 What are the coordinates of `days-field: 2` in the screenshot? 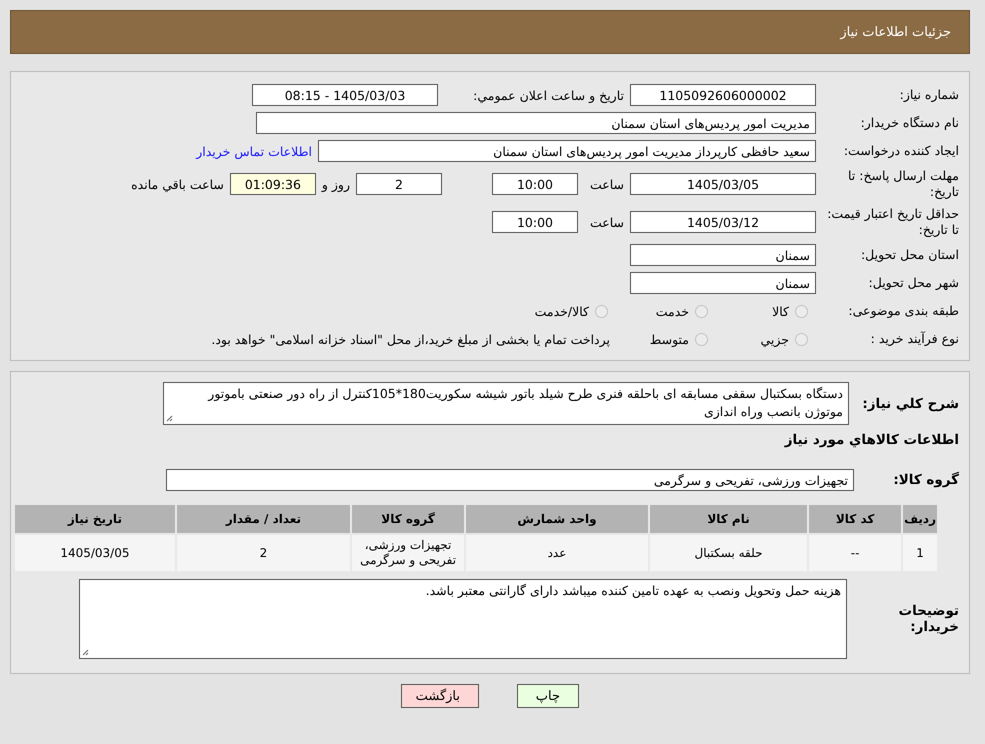 It's located at (399, 184).